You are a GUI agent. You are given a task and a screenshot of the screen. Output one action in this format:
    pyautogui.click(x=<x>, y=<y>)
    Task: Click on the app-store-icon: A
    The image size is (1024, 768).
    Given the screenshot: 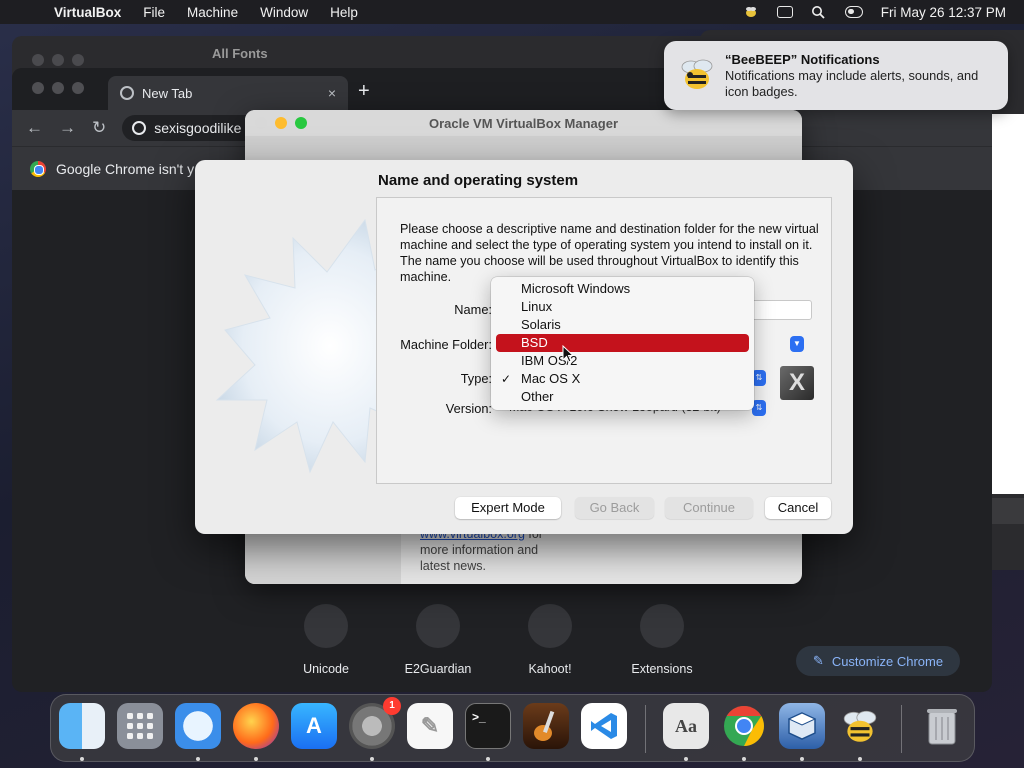 What is the action you would take?
    pyautogui.click(x=314, y=726)
    